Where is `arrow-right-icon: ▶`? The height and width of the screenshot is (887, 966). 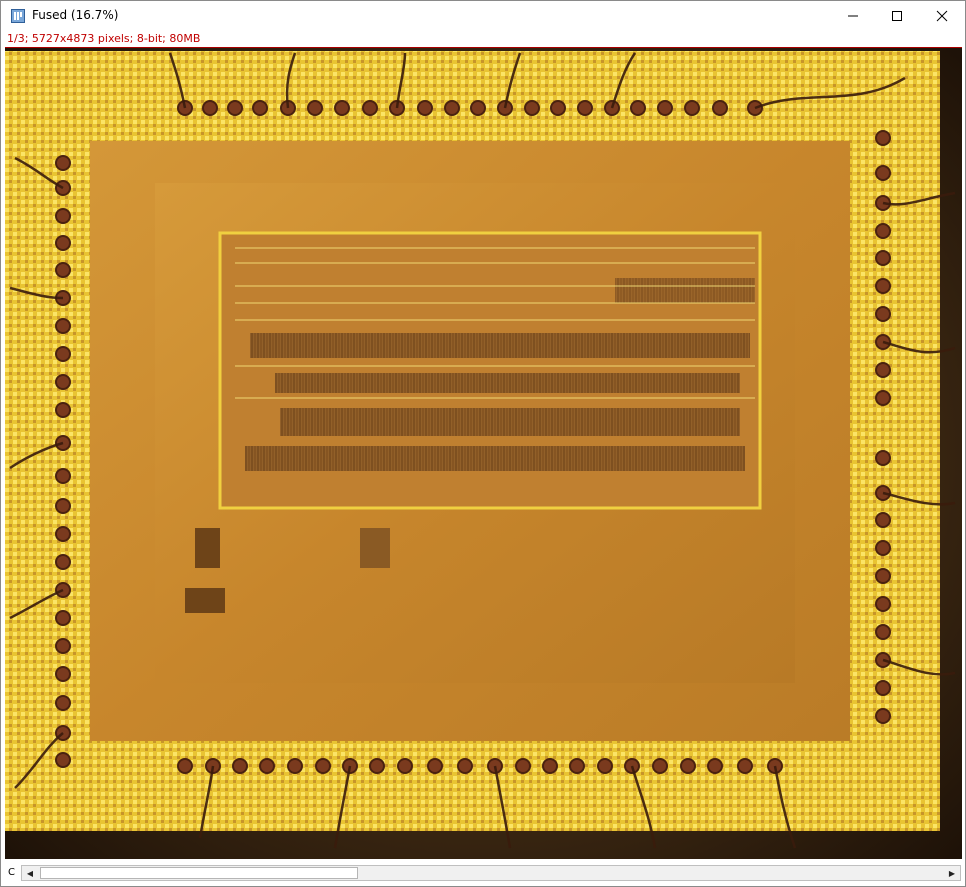 arrow-right-icon: ▶ is located at coordinates (952, 873).